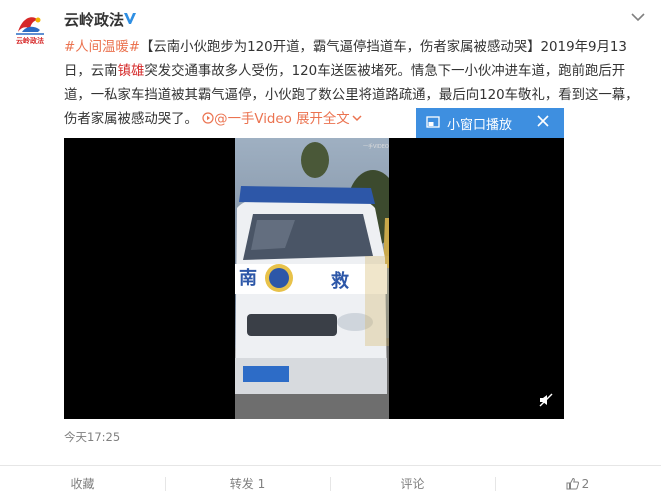 Image resolution: width=661 pixels, height=502 pixels. Describe the element at coordinates (480, 125) in the screenshot. I see `mini-window-label: 小窗口播放` at that location.